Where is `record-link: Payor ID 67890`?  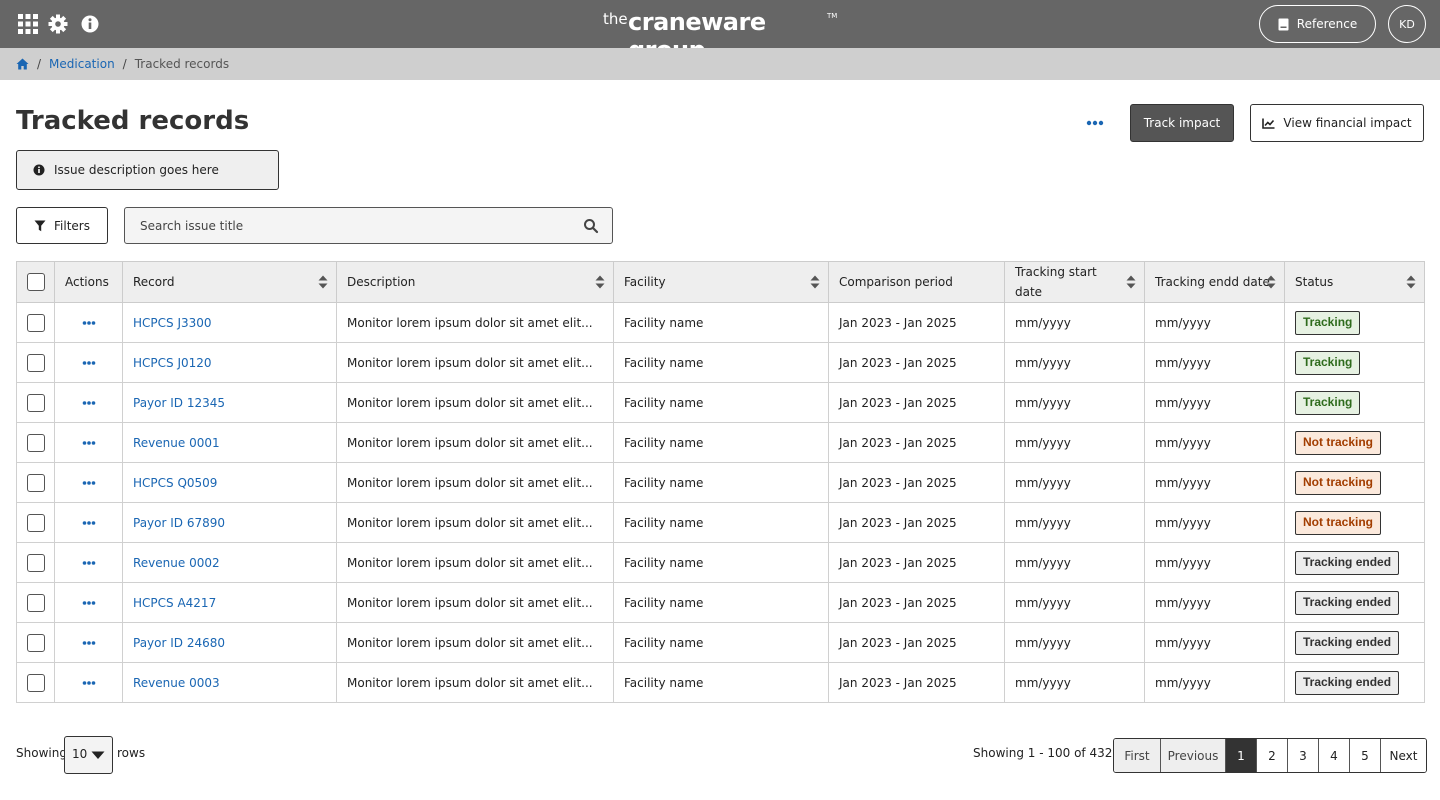
record-link: Payor ID 67890 is located at coordinates (179, 523).